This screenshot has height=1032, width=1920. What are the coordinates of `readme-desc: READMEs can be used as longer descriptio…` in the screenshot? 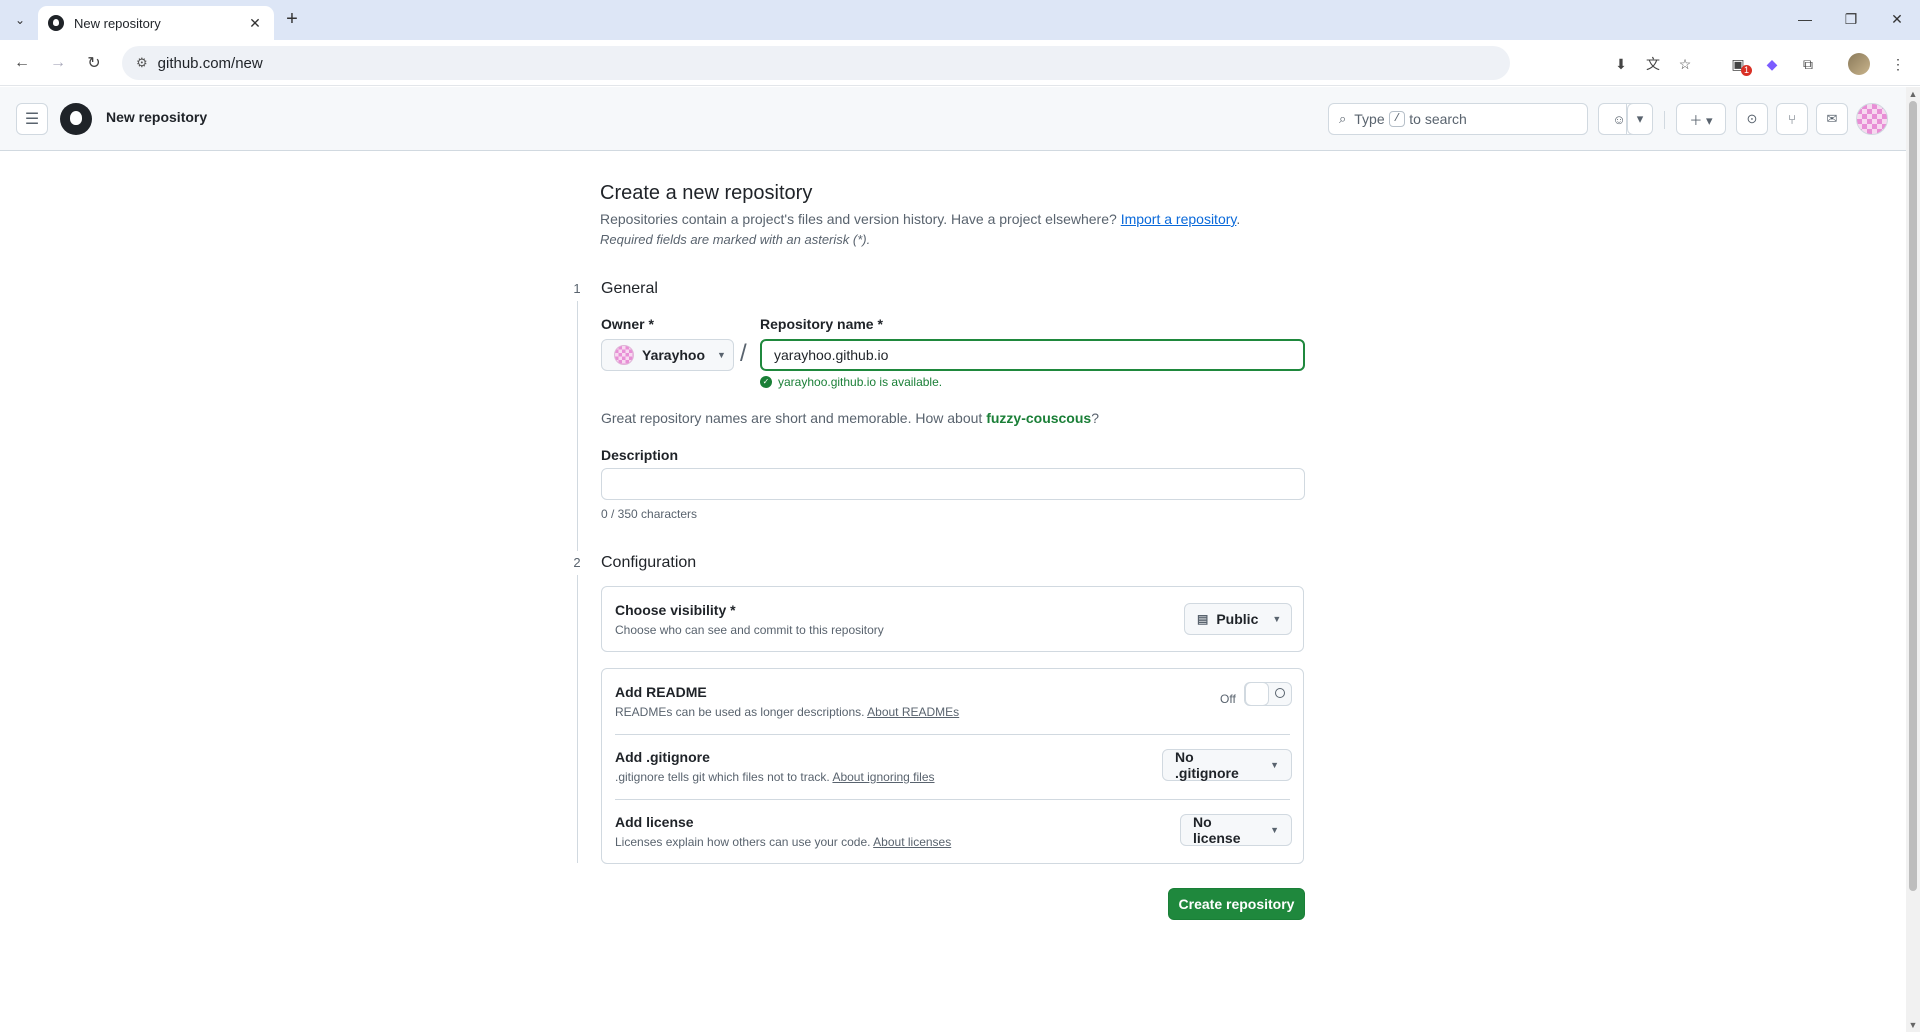 It's located at (787, 712).